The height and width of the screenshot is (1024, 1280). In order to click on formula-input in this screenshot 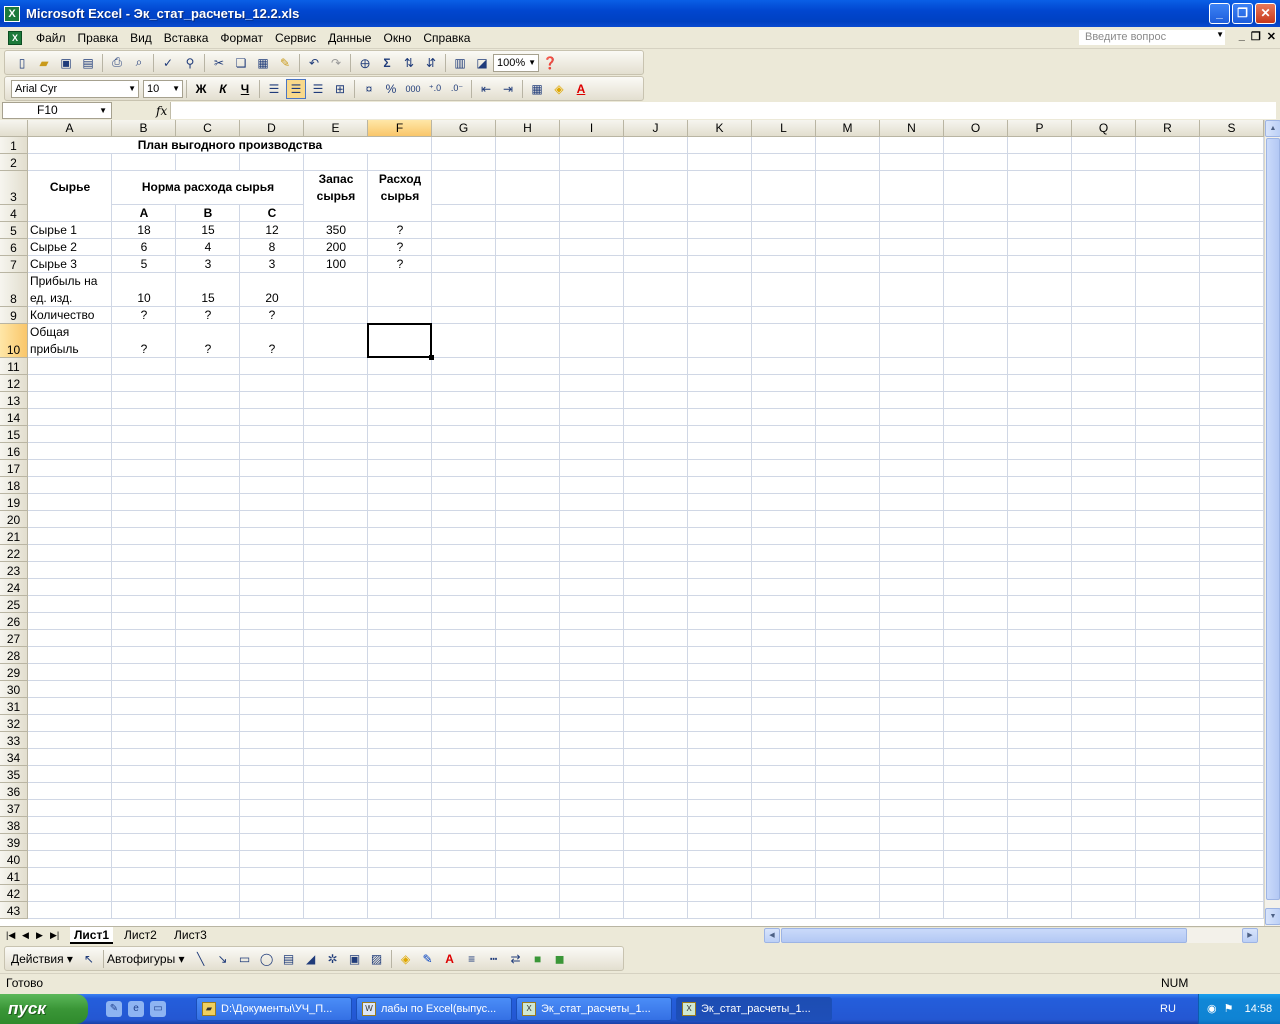, I will do `click(723, 110)`.